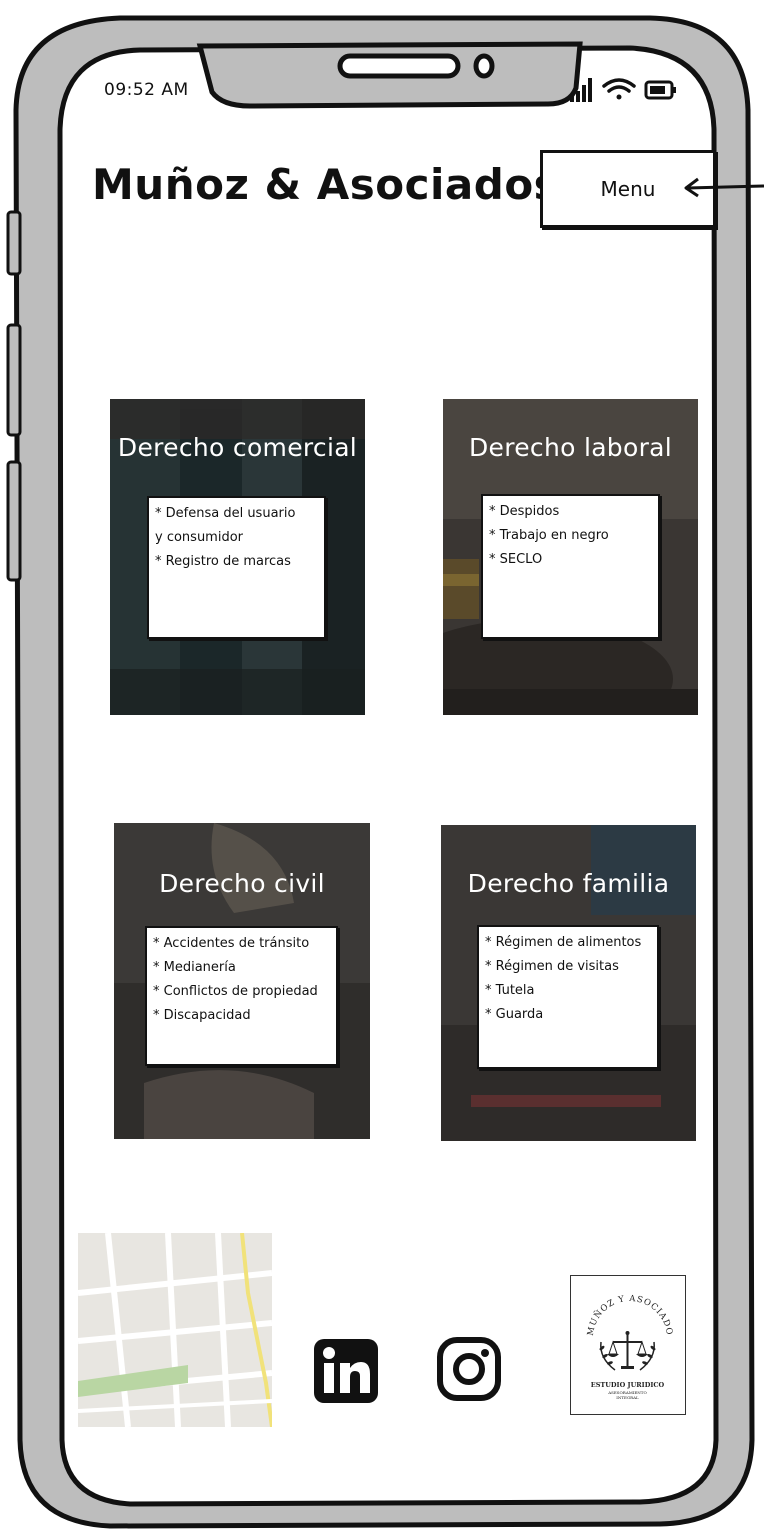 The height and width of the screenshot is (1539, 764). I want to click on list-item: y consumidor, so click(199, 537).